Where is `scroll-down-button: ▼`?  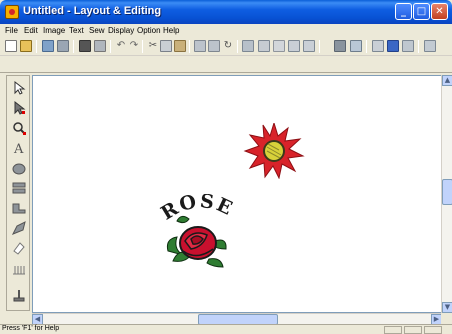 scroll-down-button: ▼ is located at coordinates (447, 307).